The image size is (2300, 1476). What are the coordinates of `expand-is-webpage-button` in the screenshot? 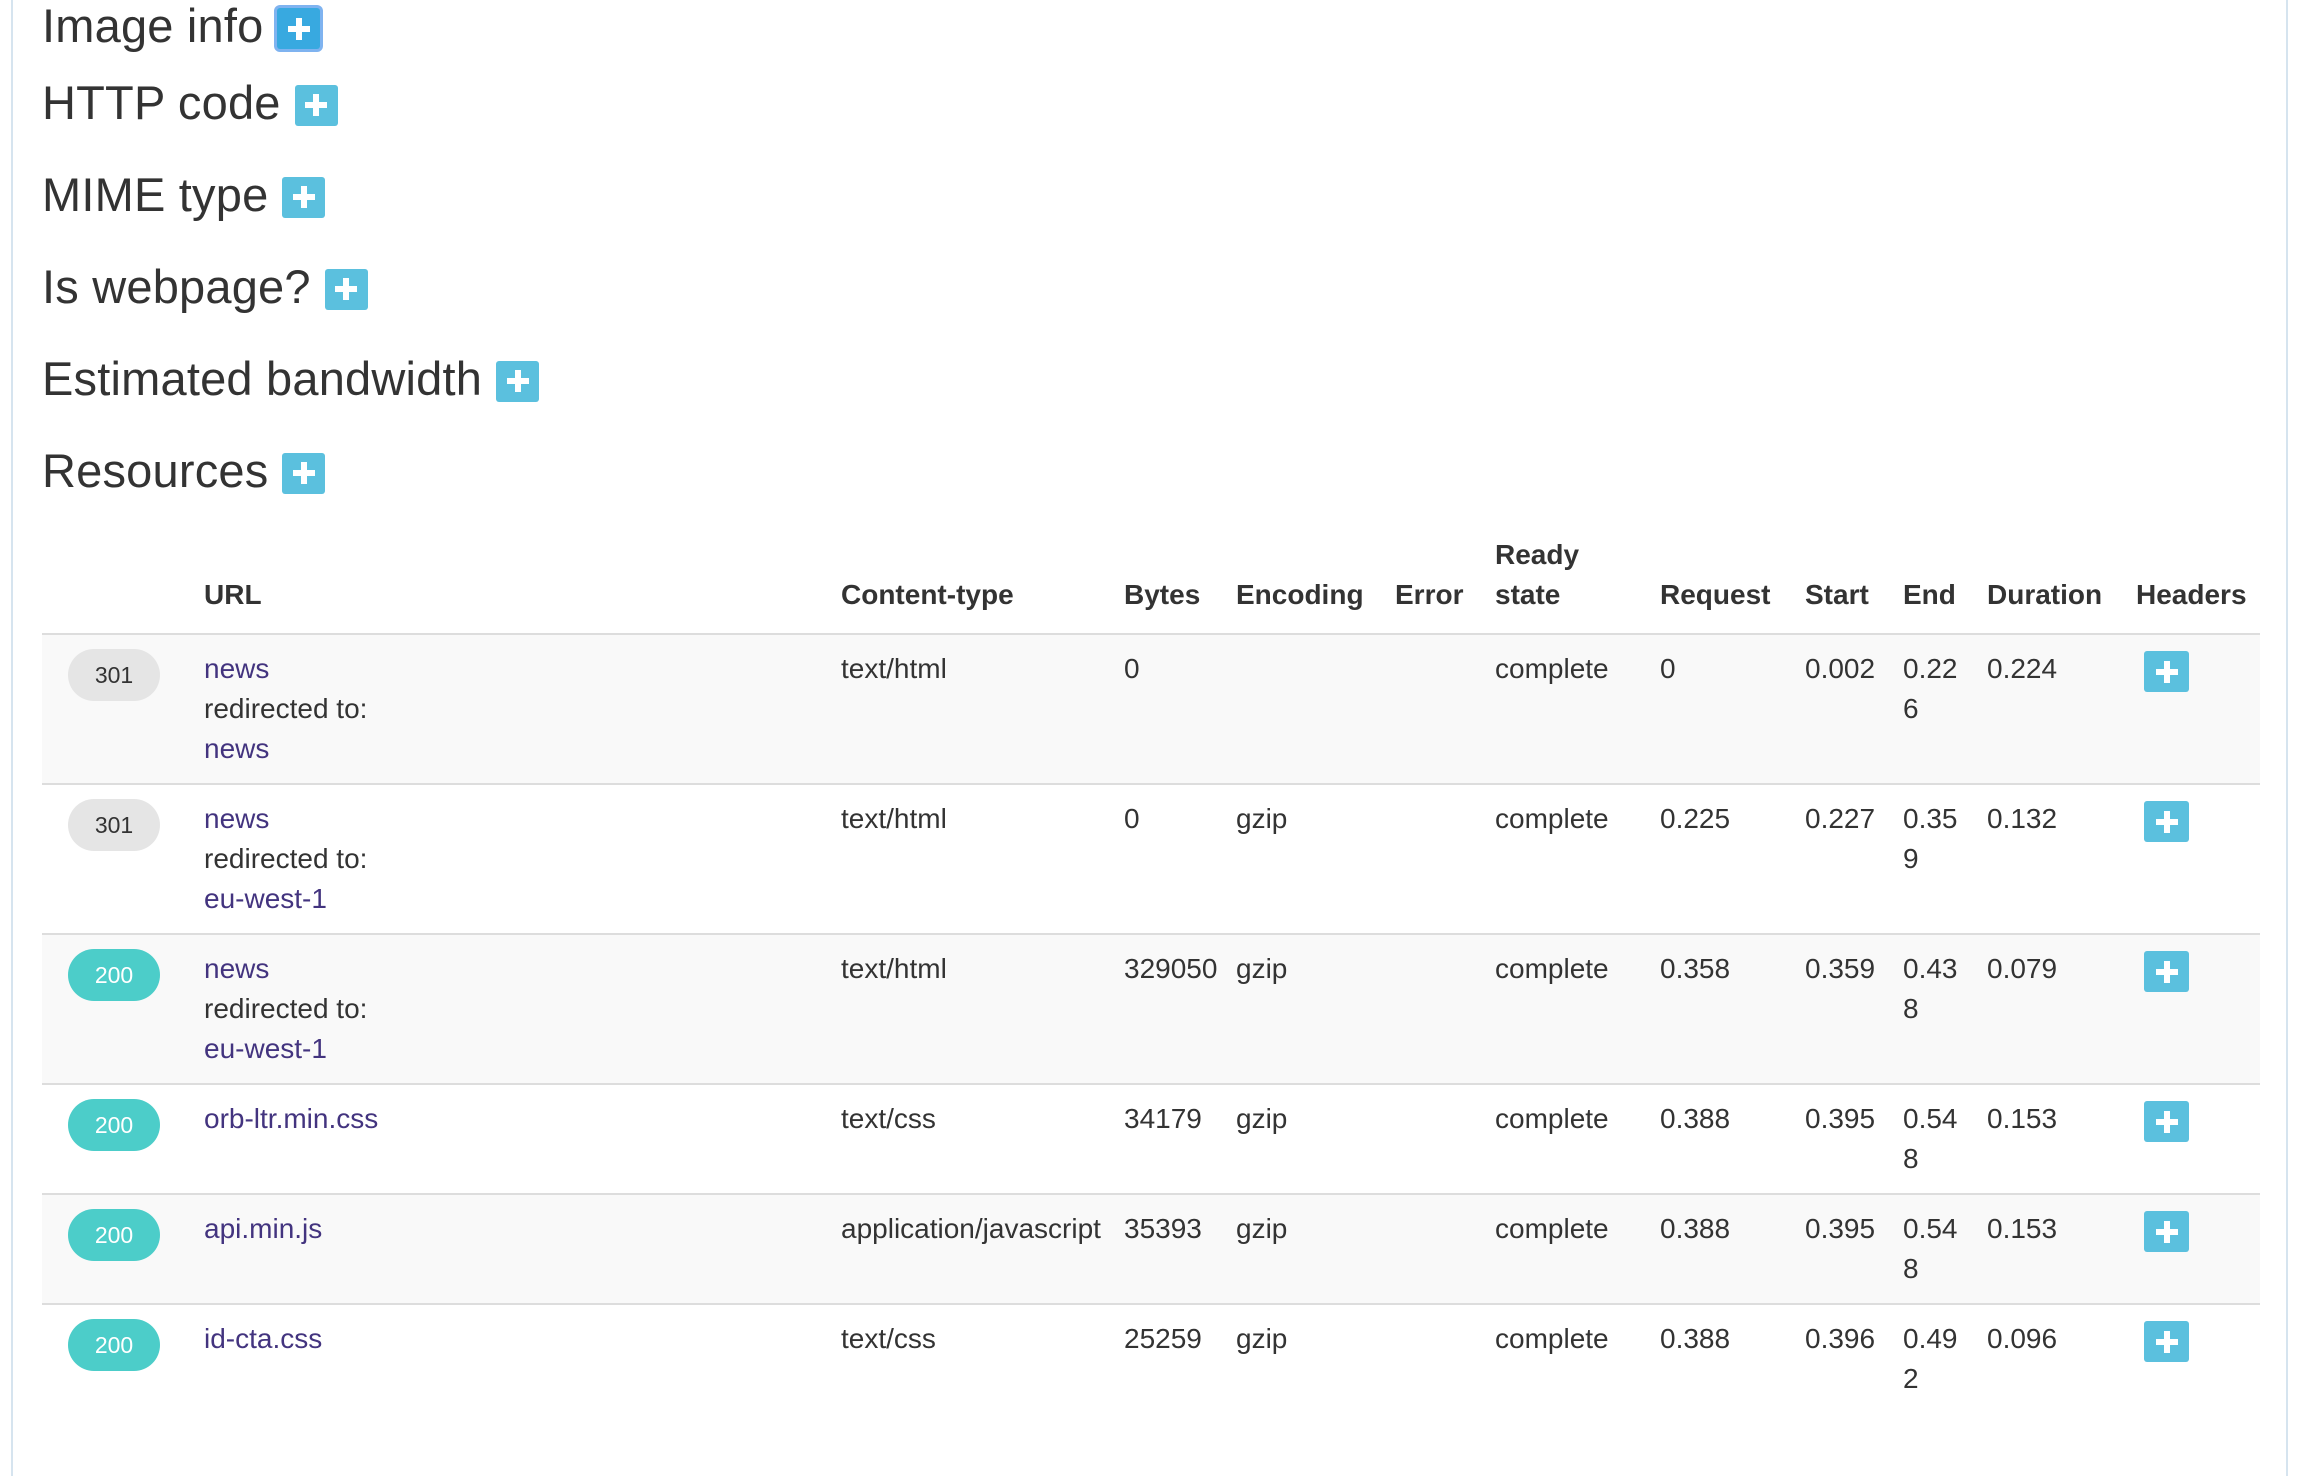 It's located at (346, 289).